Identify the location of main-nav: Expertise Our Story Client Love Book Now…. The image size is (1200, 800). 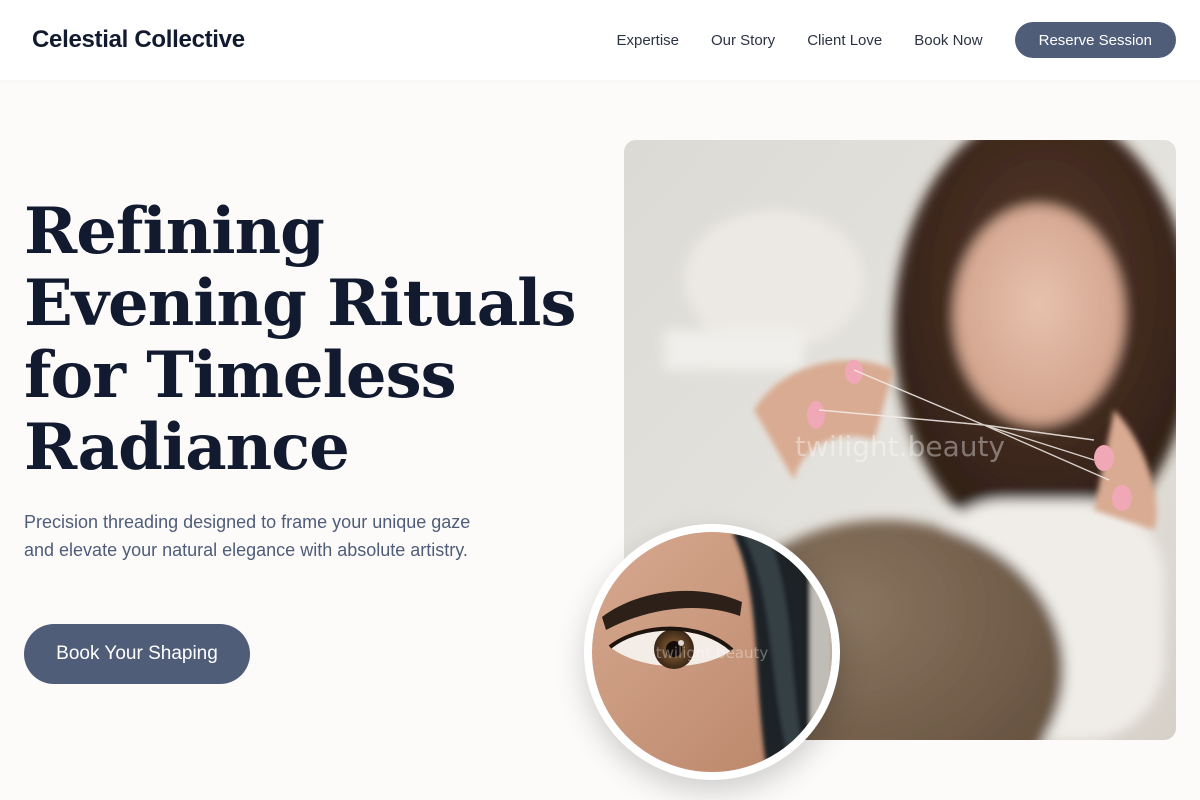
(880, 40).